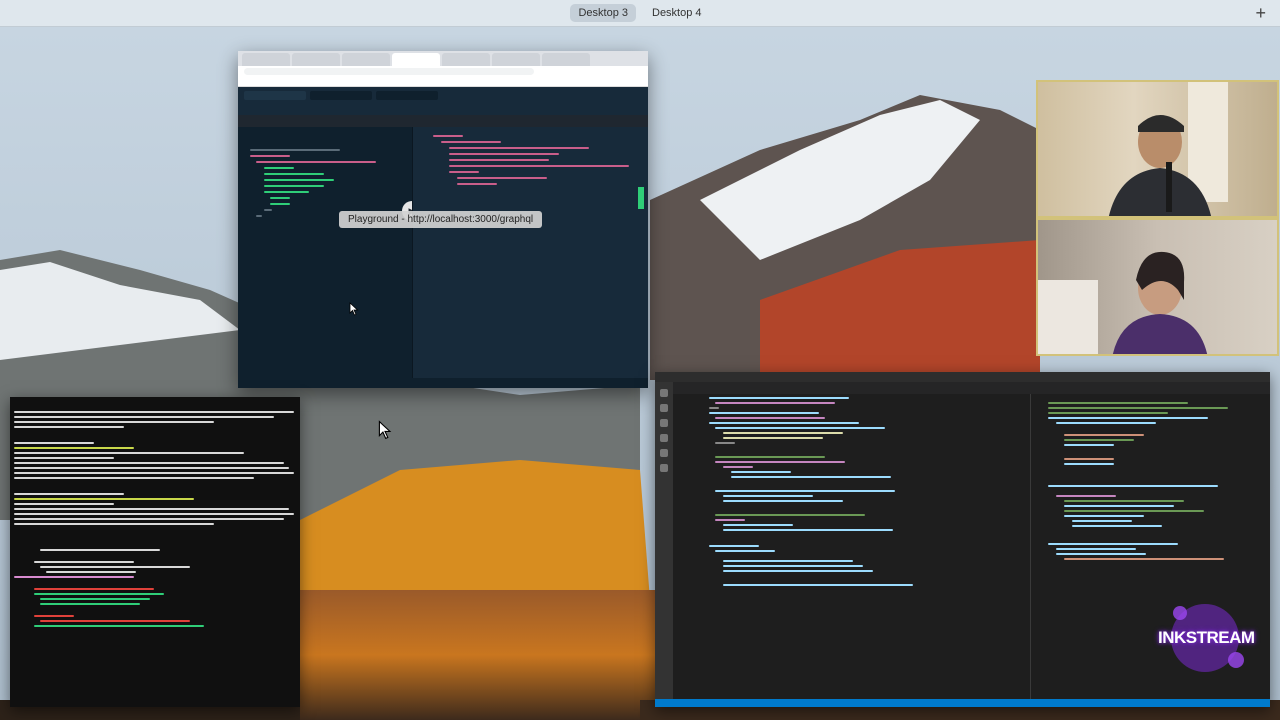 This screenshot has width=1280, height=720. What do you see at coordinates (664, 393) in the screenshot?
I see `files-icon` at bounding box center [664, 393].